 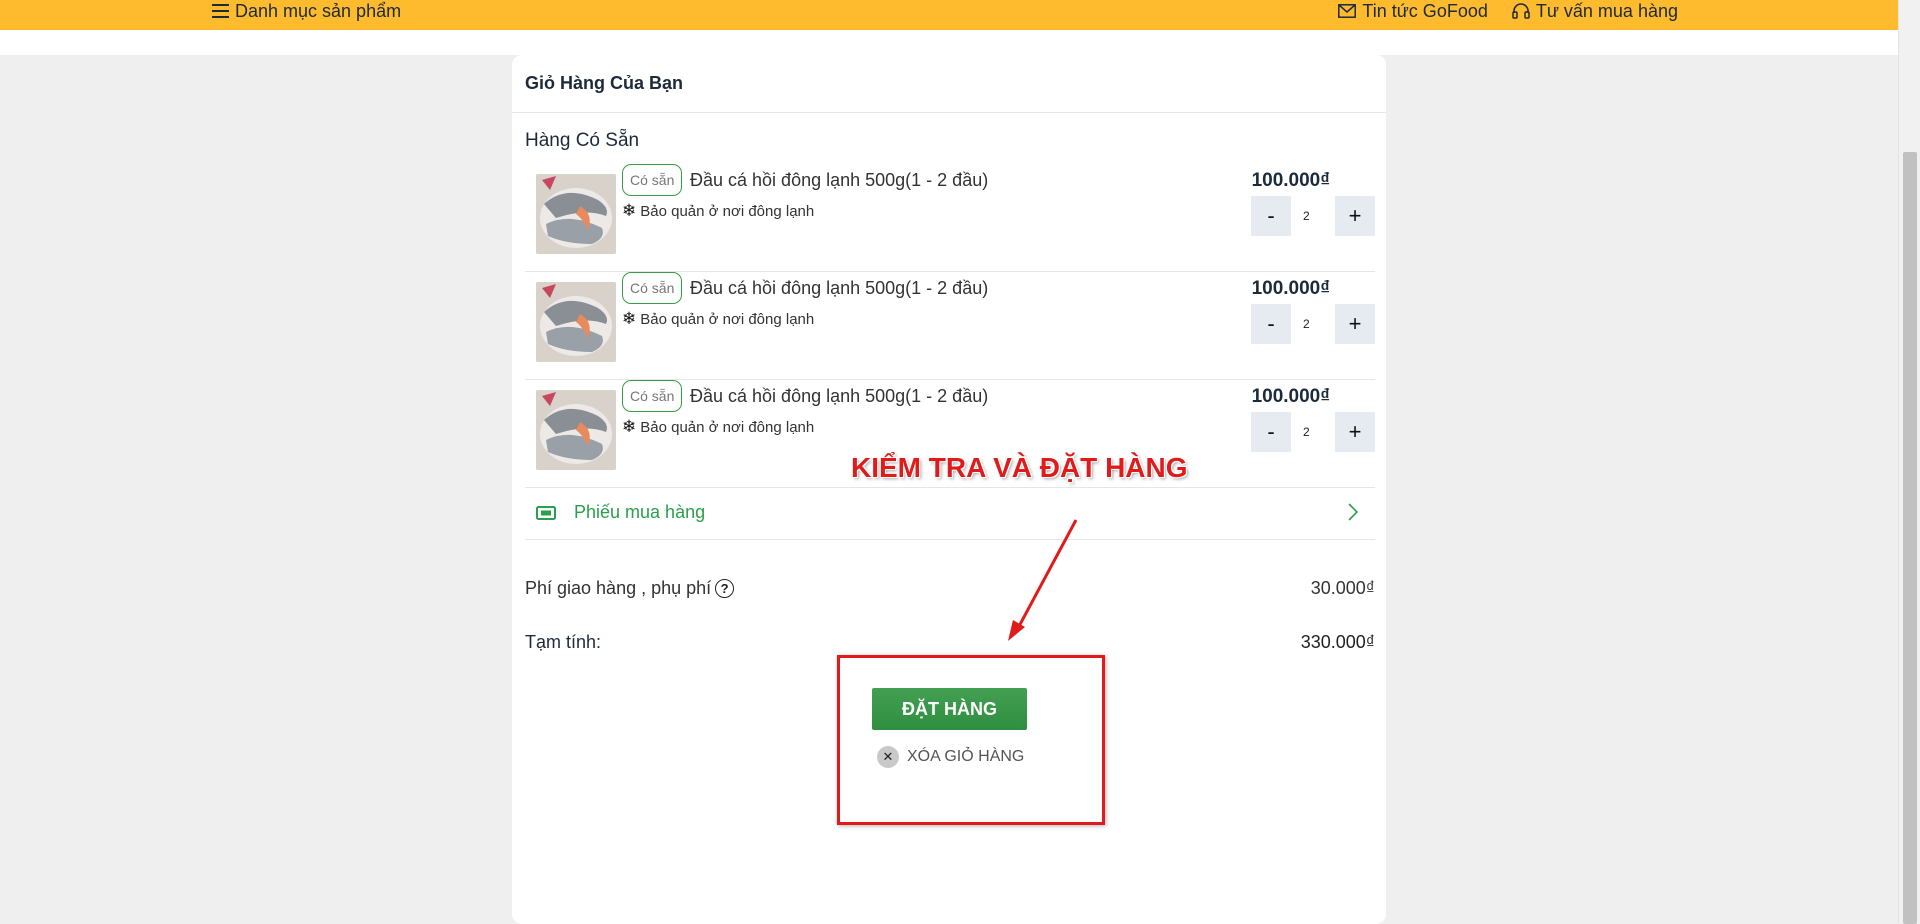 I want to click on news-link: Tin tức GoFood, so click(x=1413, y=11).